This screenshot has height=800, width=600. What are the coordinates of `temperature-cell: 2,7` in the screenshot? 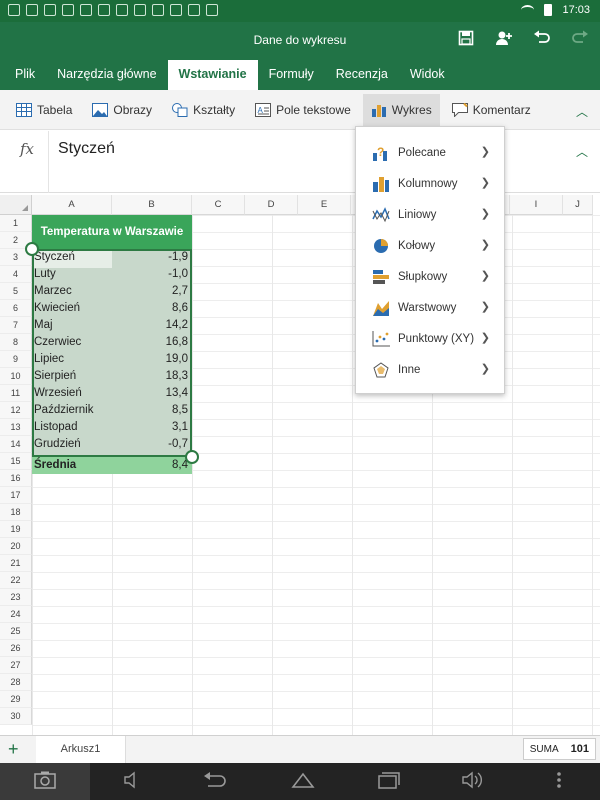 It's located at (151, 291).